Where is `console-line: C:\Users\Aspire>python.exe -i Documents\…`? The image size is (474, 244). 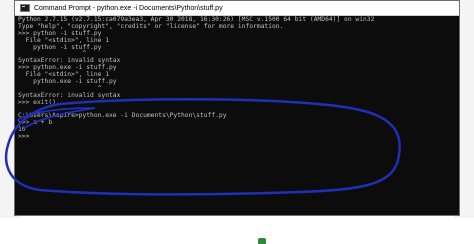
console-line: C:\Users\Aspire>python.exe -i Documents\… is located at coordinates (122, 116).